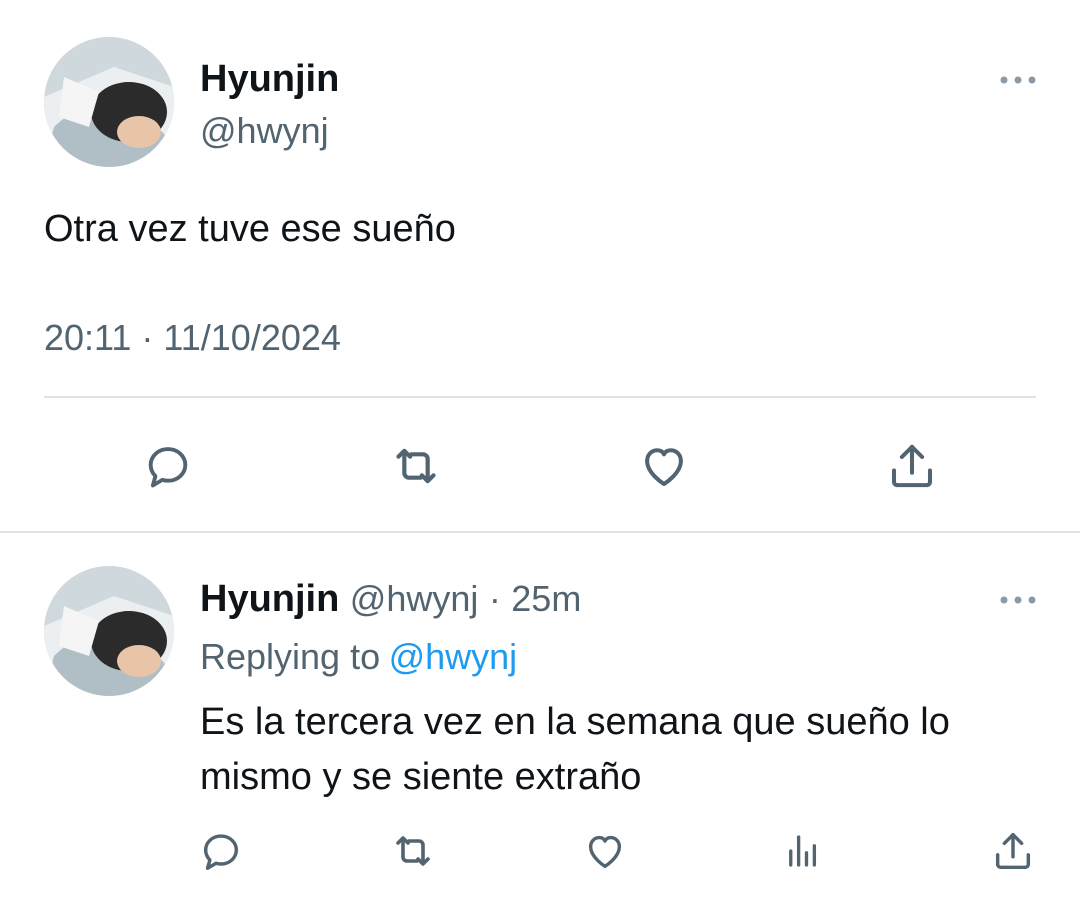  Describe the element at coordinates (1013, 851) in the screenshot. I see `reply-share-icon` at that location.